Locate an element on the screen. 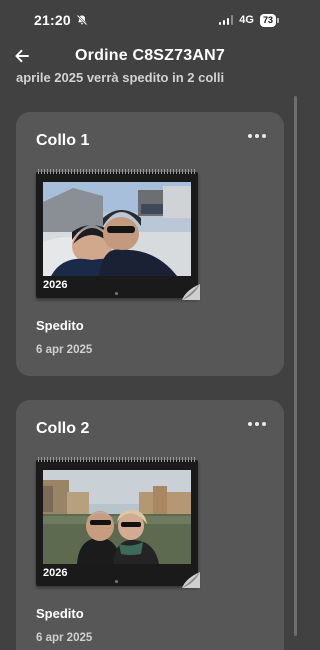 This screenshot has height=650, width=320. status-right: 4G 73 is located at coordinates (249, 20).